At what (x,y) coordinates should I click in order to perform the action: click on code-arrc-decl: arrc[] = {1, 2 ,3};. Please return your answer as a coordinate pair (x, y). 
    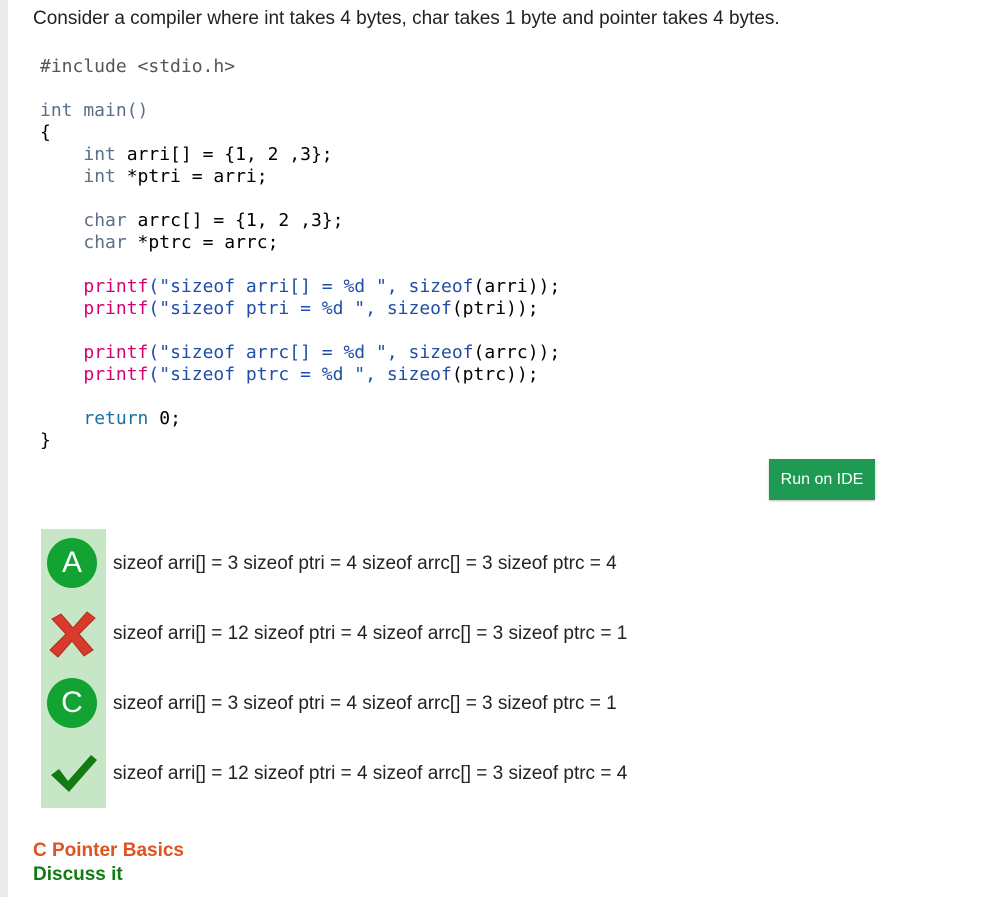
    Looking at the image, I should click on (235, 220).